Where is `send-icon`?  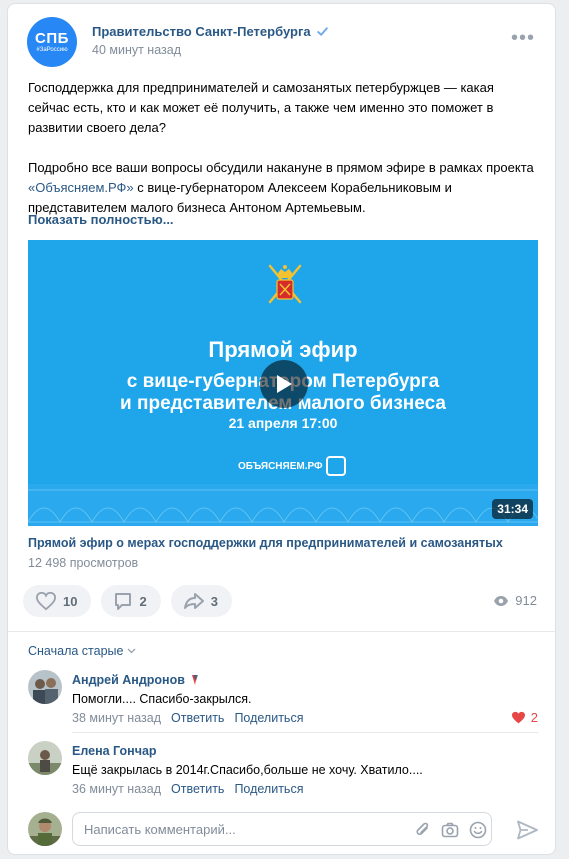 send-icon is located at coordinates (527, 830).